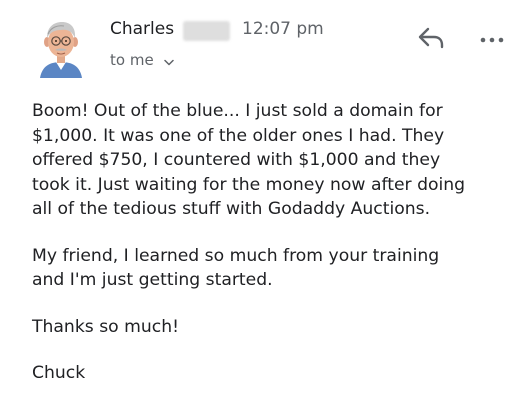 Image resolution: width=529 pixels, height=403 pixels. I want to click on sender-name: Charles, so click(142, 29).